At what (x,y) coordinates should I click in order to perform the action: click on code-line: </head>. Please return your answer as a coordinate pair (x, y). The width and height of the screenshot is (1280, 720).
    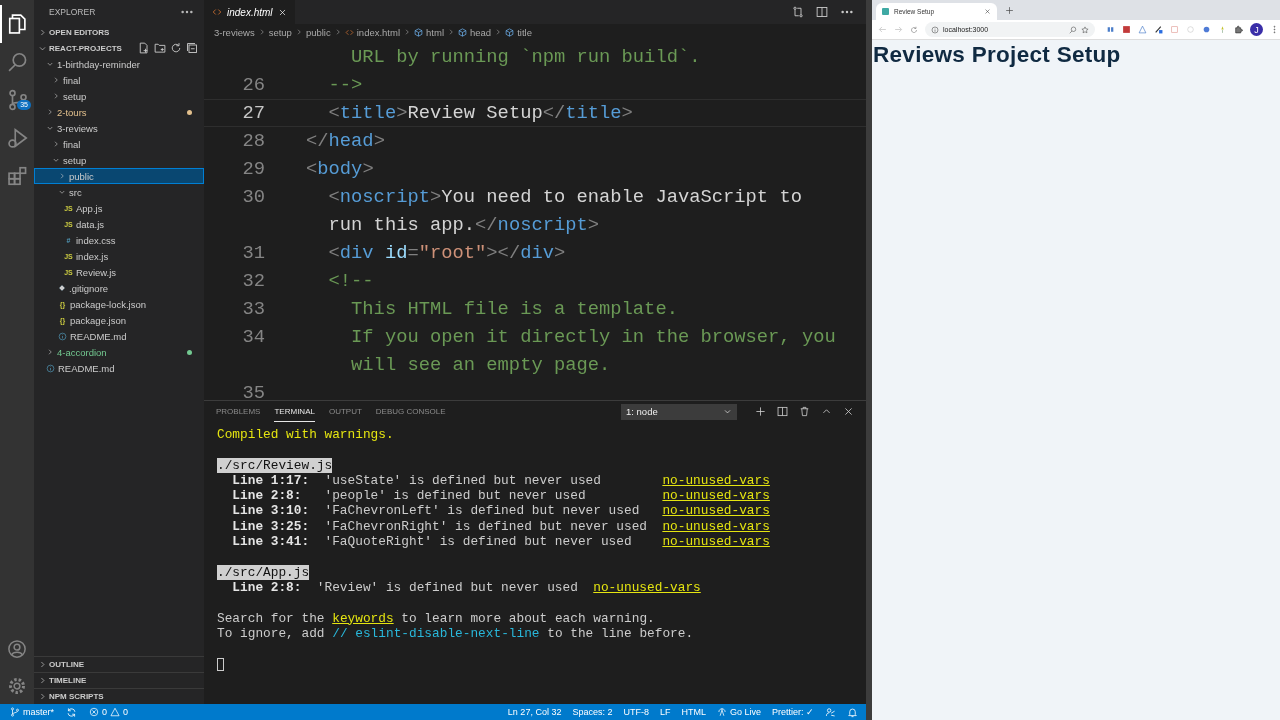
    Looking at the image, I should click on (345, 141).